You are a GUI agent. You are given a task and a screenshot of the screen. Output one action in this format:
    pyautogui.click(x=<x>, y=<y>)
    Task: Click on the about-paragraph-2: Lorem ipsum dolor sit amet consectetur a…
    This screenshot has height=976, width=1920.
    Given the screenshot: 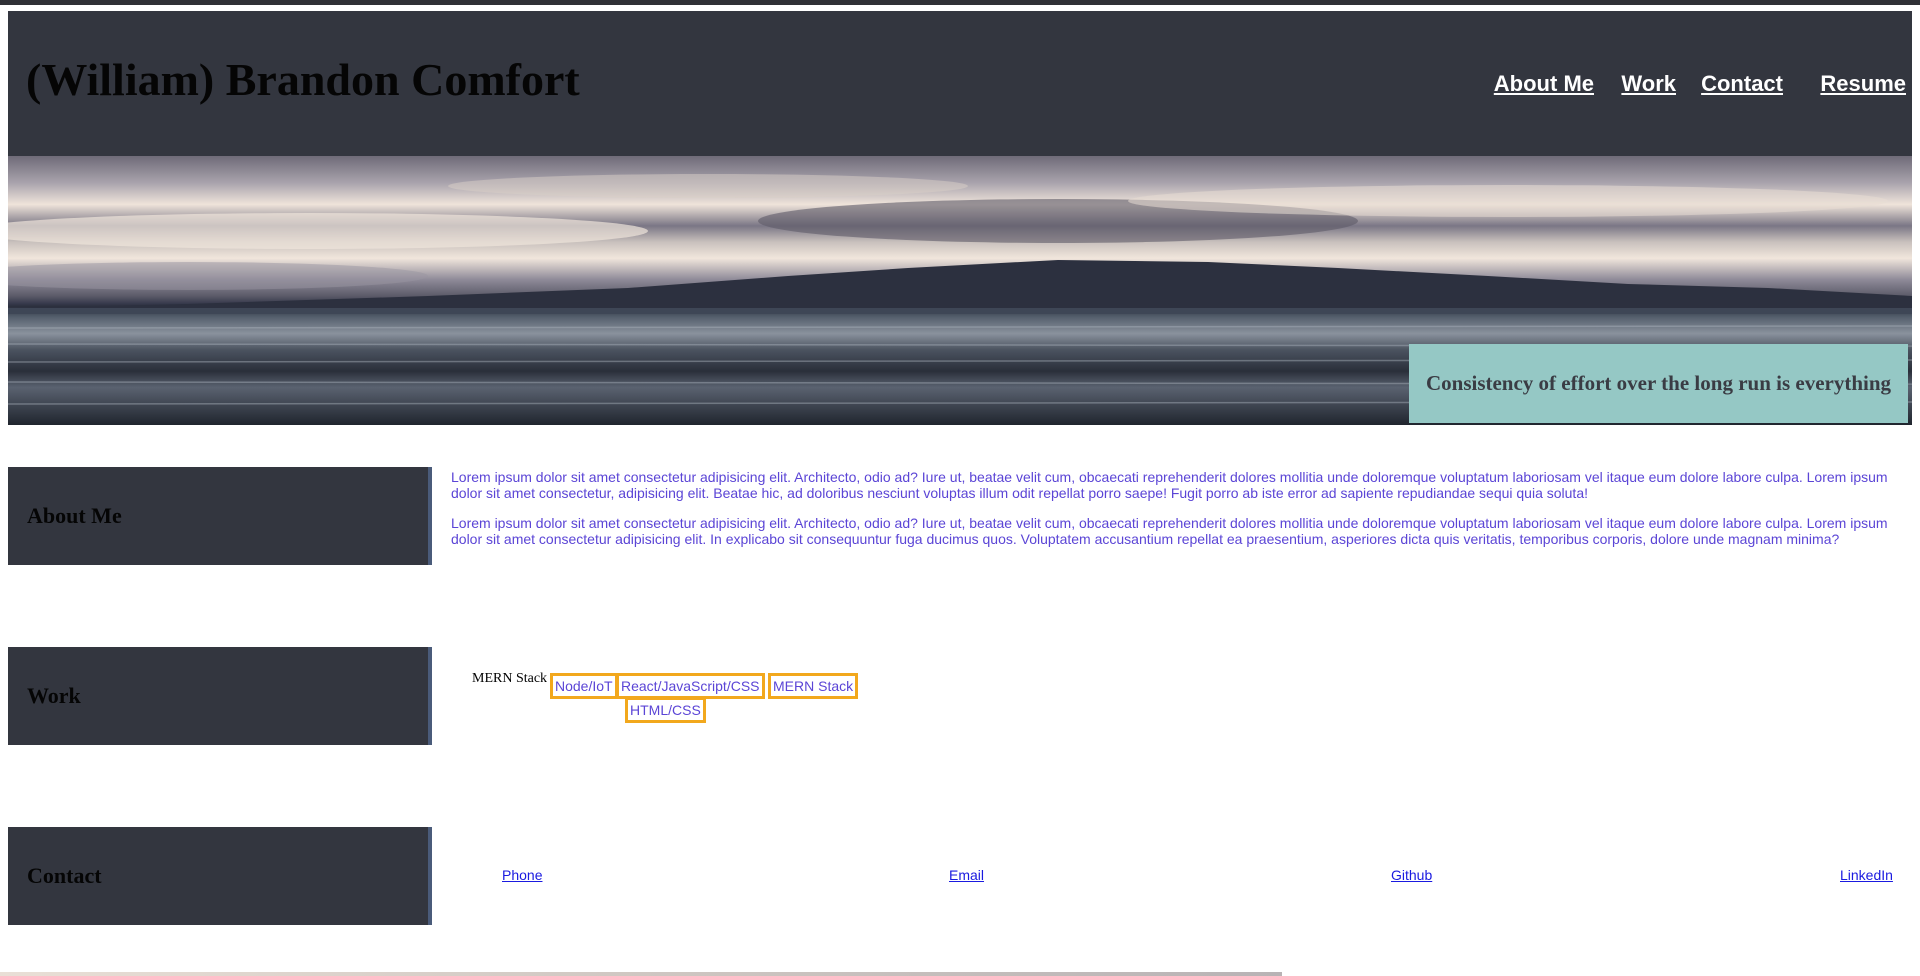 What is the action you would take?
    pyautogui.click(x=1169, y=531)
    